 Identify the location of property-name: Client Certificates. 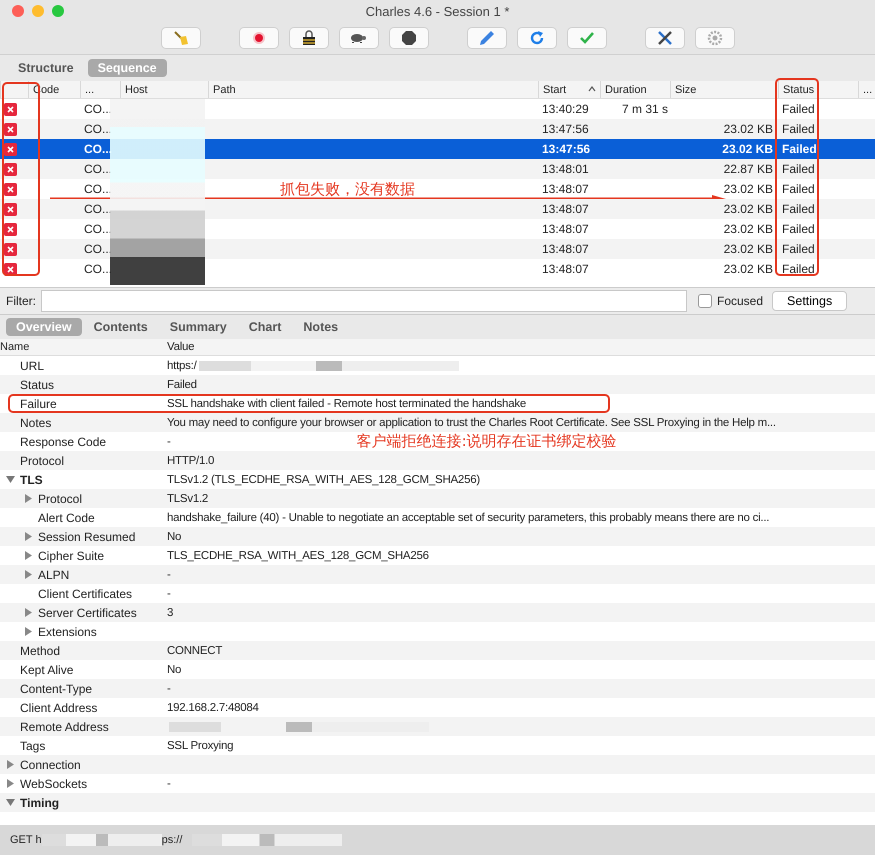
(85, 593).